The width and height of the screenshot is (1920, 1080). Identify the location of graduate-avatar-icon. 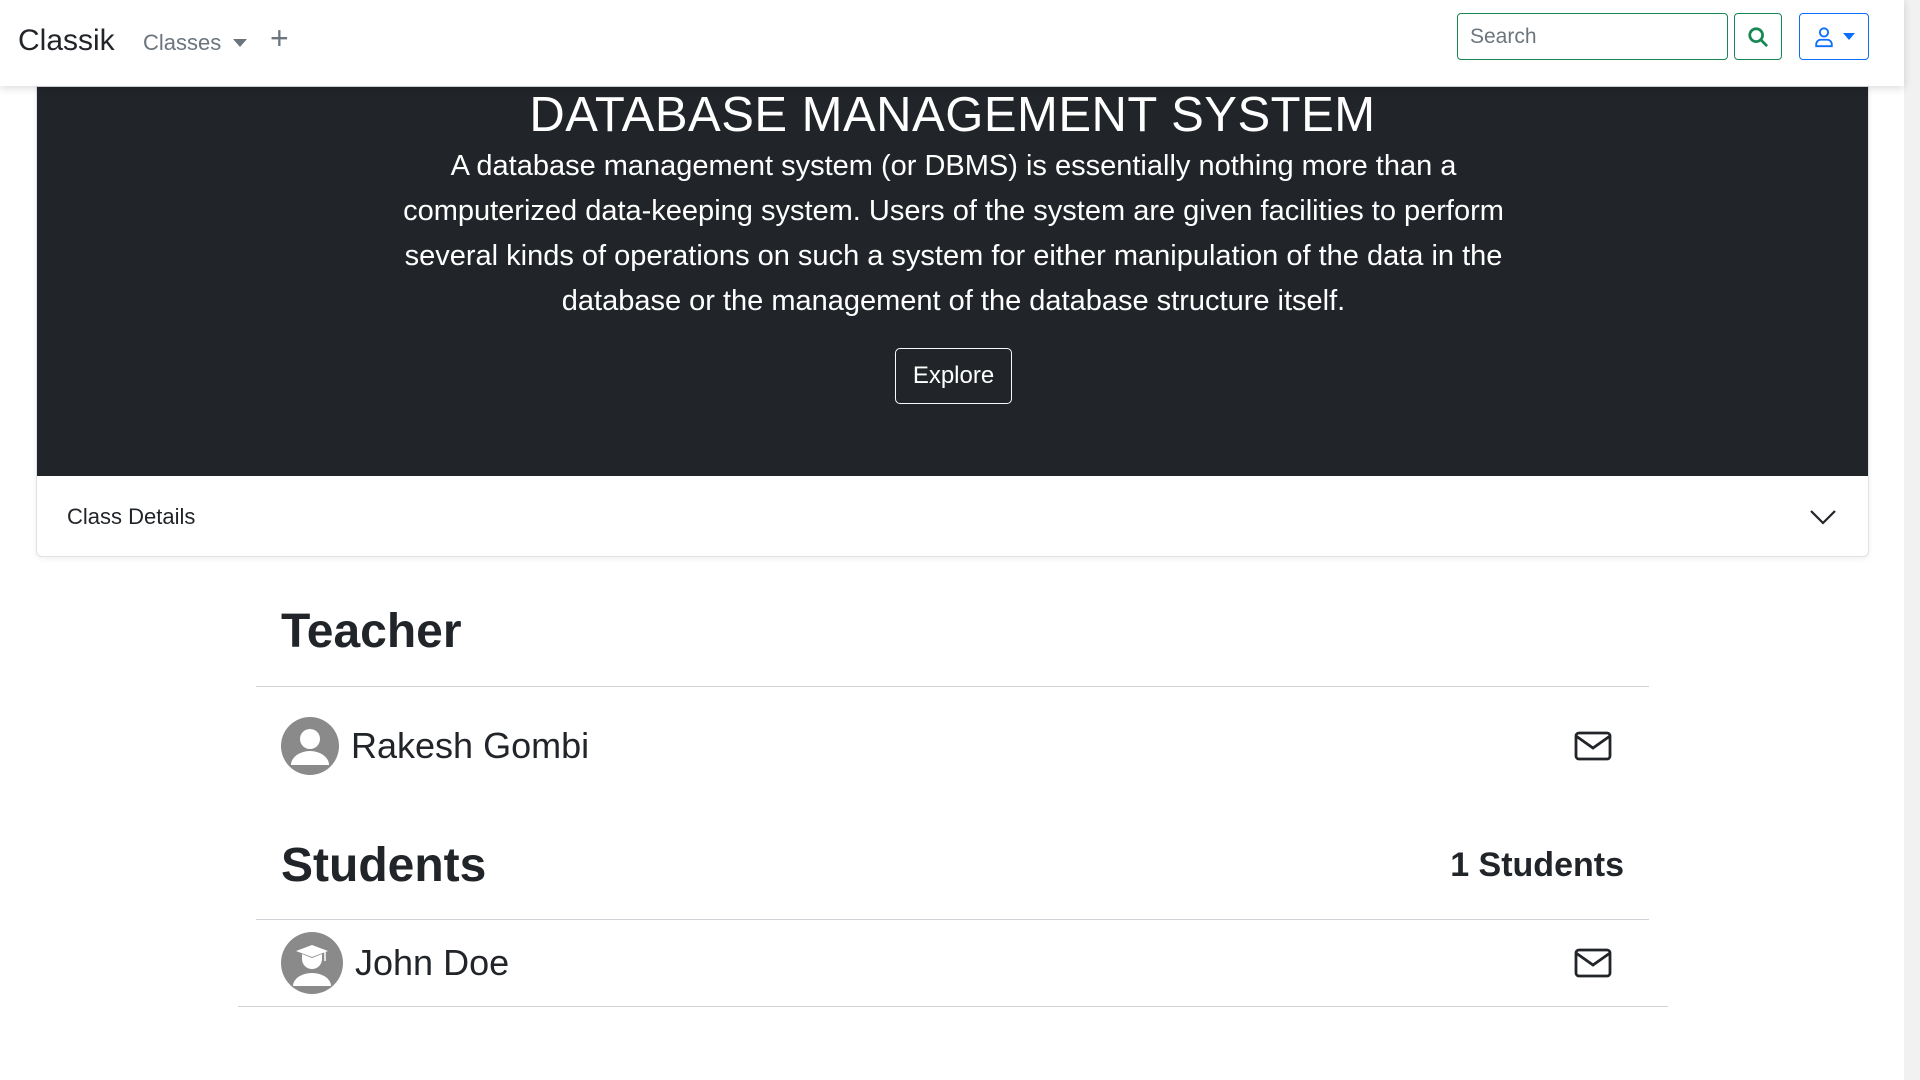
(312, 963).